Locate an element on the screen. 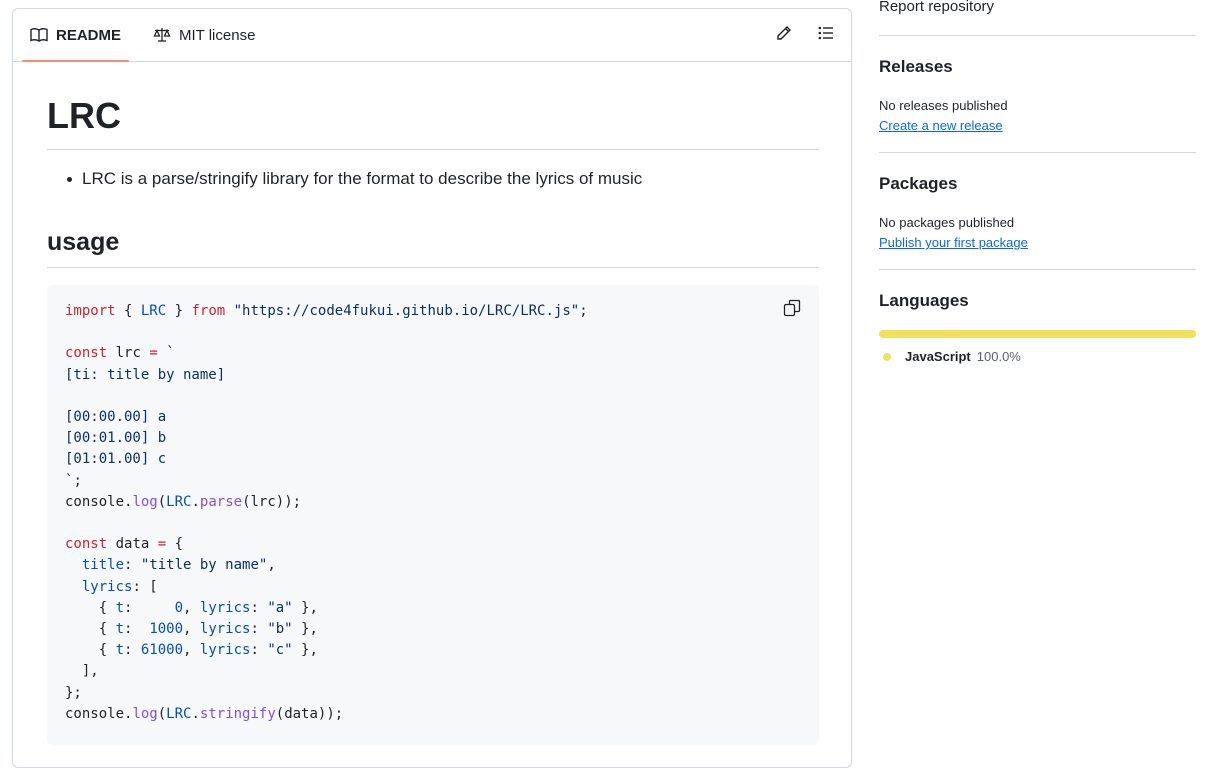 This screenshot has height=768, width=1220. copy-button is located at coordinates (793, 309).